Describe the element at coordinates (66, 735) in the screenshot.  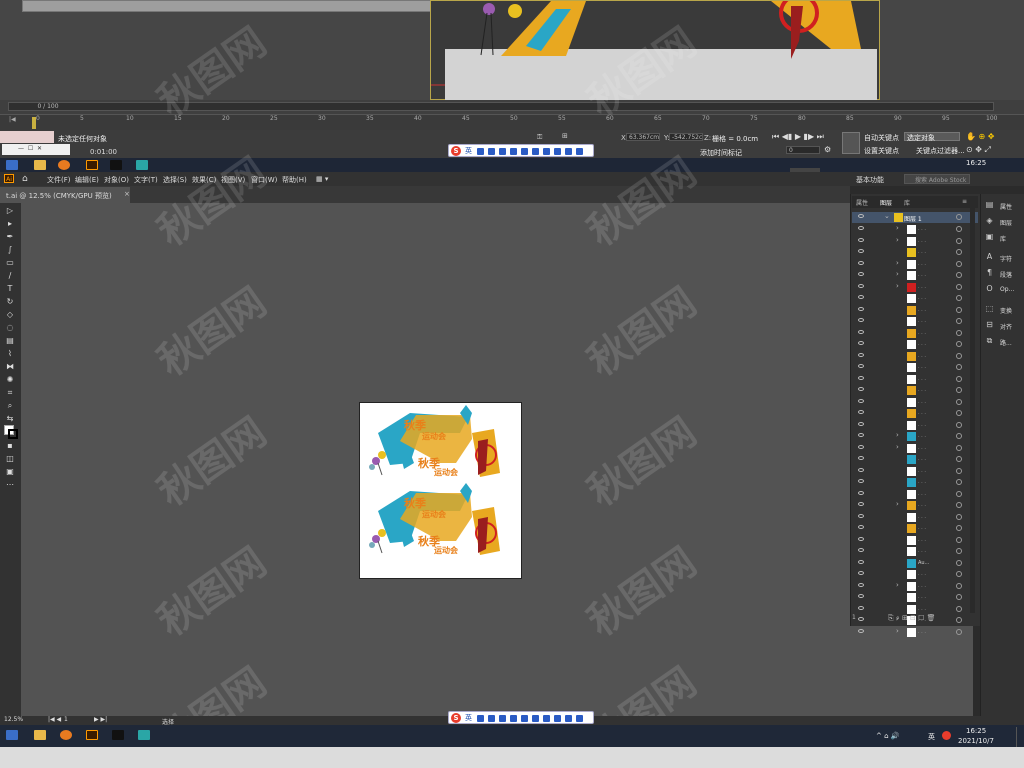
I see `browser-icon` at that location.